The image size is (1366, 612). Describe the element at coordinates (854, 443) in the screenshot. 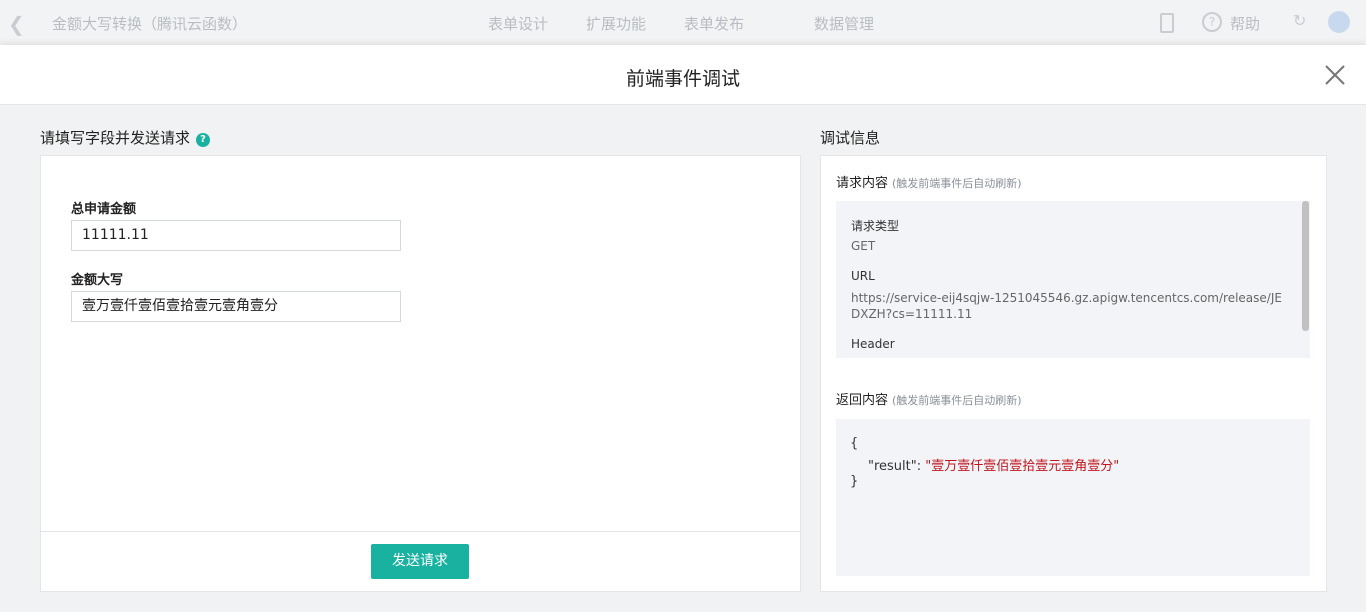

I see `json-open-brace: {` at that location.